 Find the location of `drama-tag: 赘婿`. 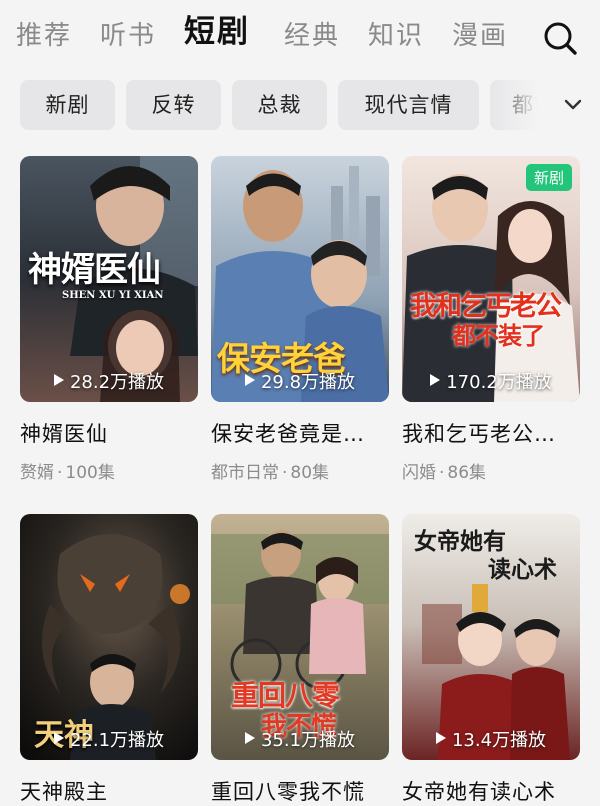

drama-tag: 赘婿 is located at coordinates (37, 473).